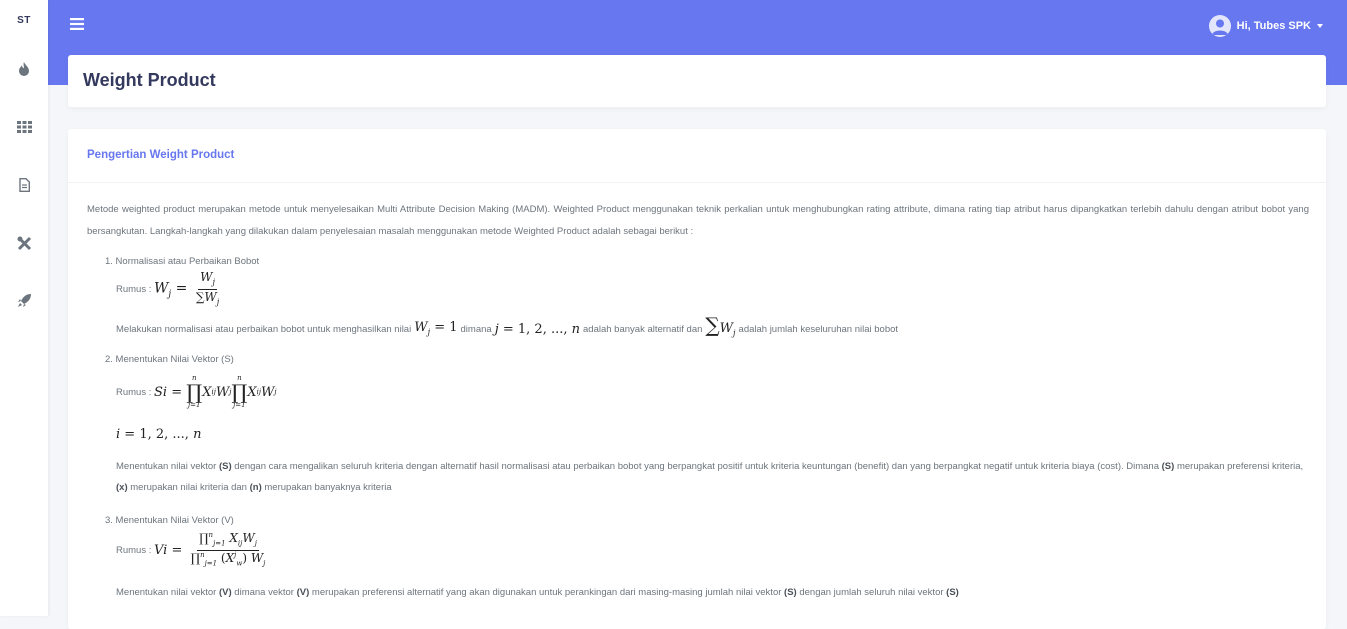 Image resolution: width=1347 pixels, height=629 pixels. I want to click on step-3-formula: Rumus : Vi = ∏nj=1 XijWj ∏nj=1 (Xjw) Wj, so click(192, 550).